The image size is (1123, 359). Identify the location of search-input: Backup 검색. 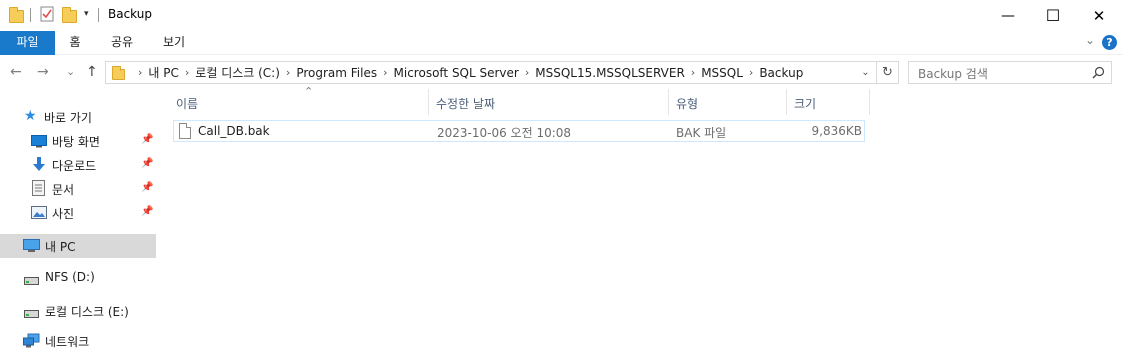
(953, 73).